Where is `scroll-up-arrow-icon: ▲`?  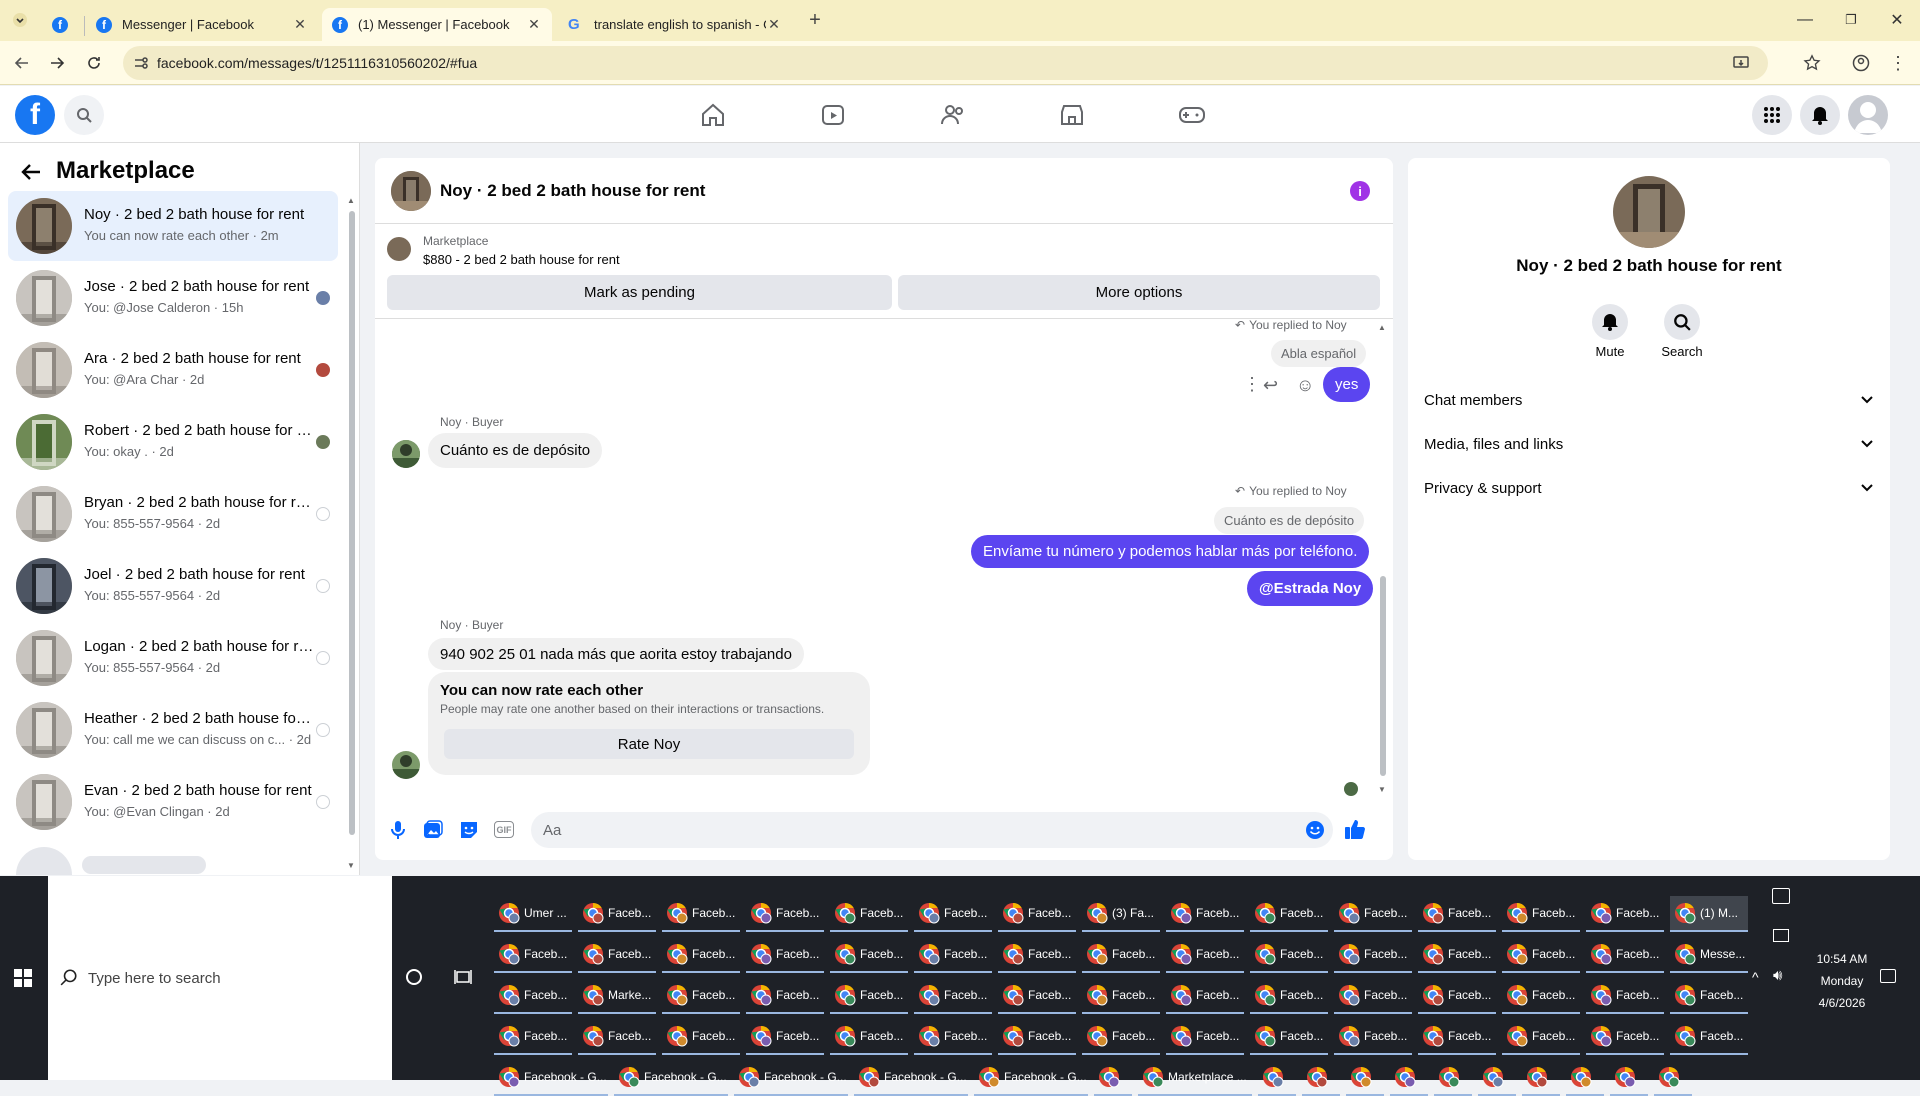
scroll-up-arrow-icon: ▲ is located at coordinates (1382, 327).